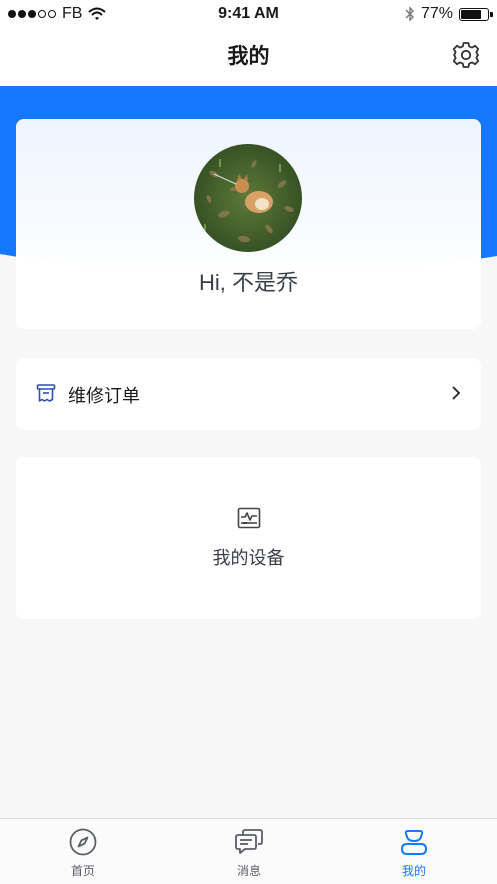  What do you see at coordinates (248, 282) in the screenshot?
I see `user-greeting: Hi, 不是乔` at bounding box center [248, 282].